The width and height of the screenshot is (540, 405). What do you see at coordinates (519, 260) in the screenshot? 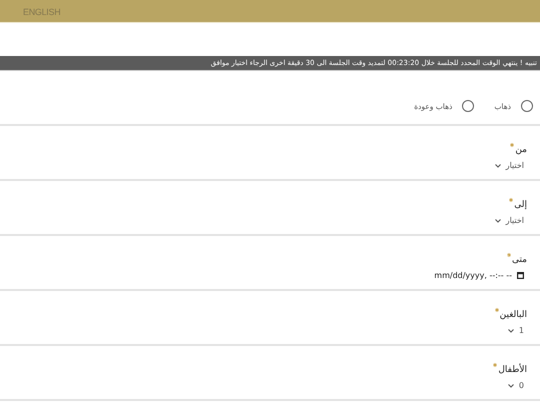
I see `field-label: متى` at bounding box center [519, 260].